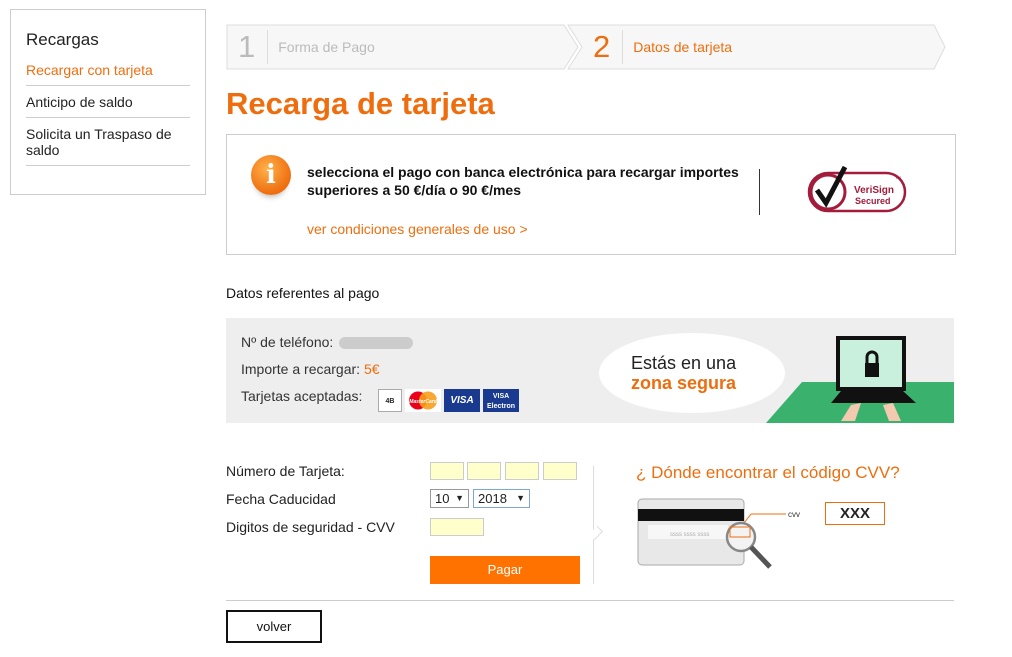  Describe the element at coordinates (898, 177) in the screenshot. I see `trademark-text: TM` at that location.